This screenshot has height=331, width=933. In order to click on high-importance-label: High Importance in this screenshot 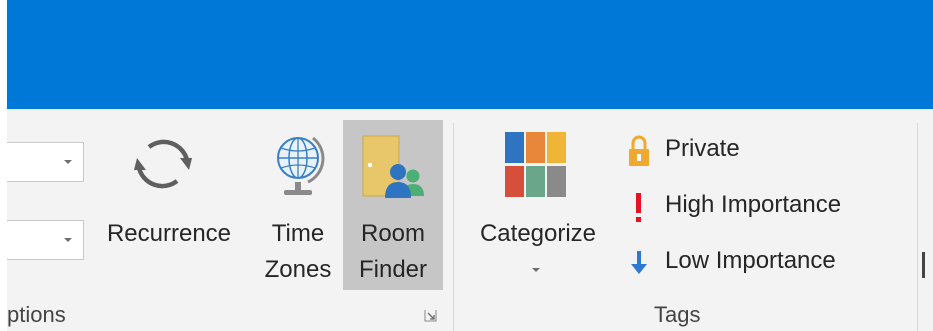, I will do `click(753, 204)`.